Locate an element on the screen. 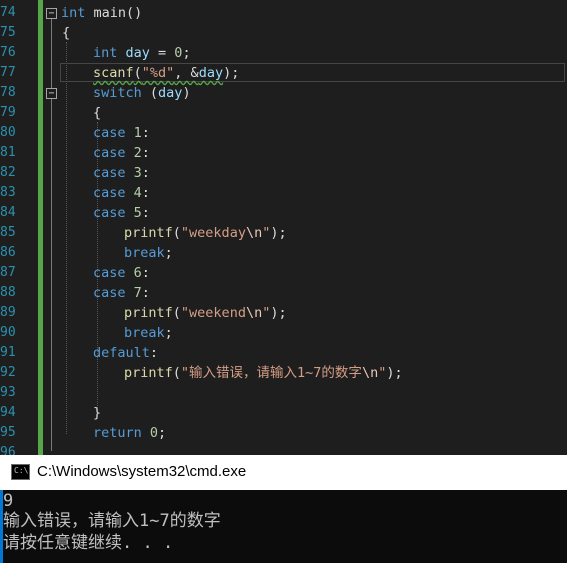 This screenshot has width=567, height=563. code-line: case 2: is located at coordinates (121, 153).